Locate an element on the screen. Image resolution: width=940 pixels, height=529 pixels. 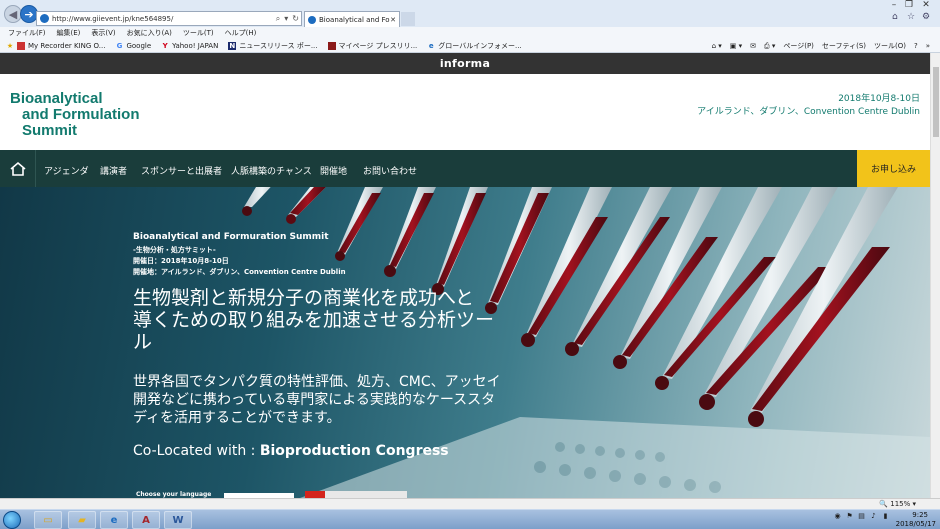
clock-date: 2018/05/17 is located at coordinates (916, 524).